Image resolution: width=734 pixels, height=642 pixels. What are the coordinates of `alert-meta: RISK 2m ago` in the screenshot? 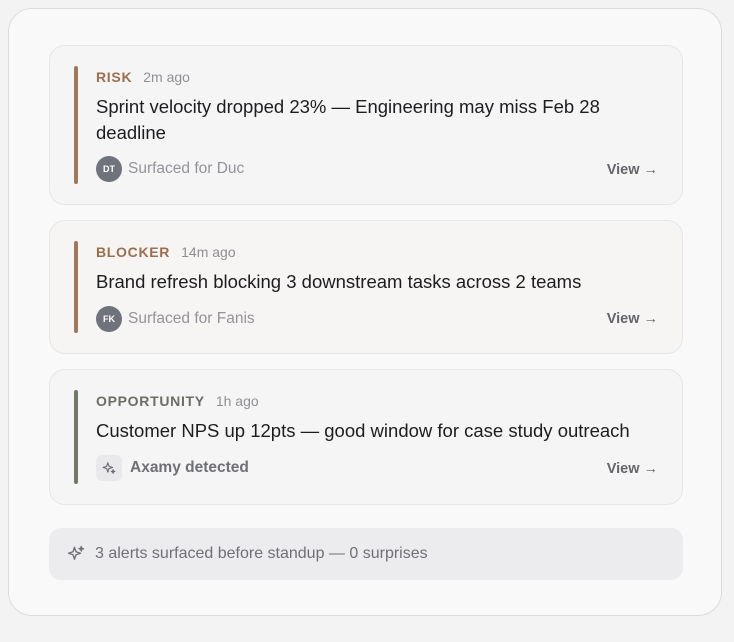 It's located at (143, 77).